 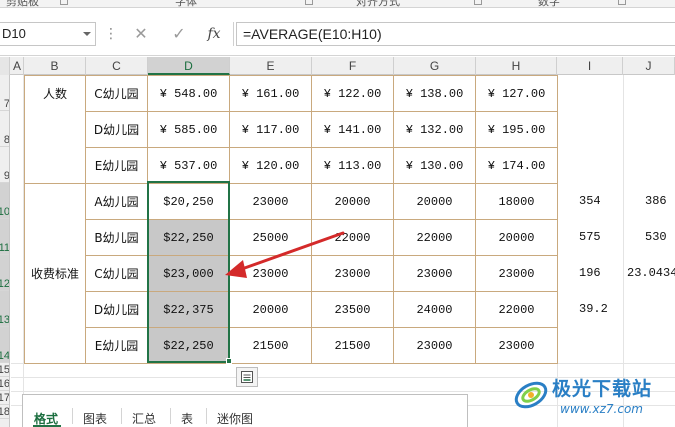 What do you see at coordinates (233, 34) in the screenshot?
I see `formula-bar-divider` at bounding box center [233, 34].